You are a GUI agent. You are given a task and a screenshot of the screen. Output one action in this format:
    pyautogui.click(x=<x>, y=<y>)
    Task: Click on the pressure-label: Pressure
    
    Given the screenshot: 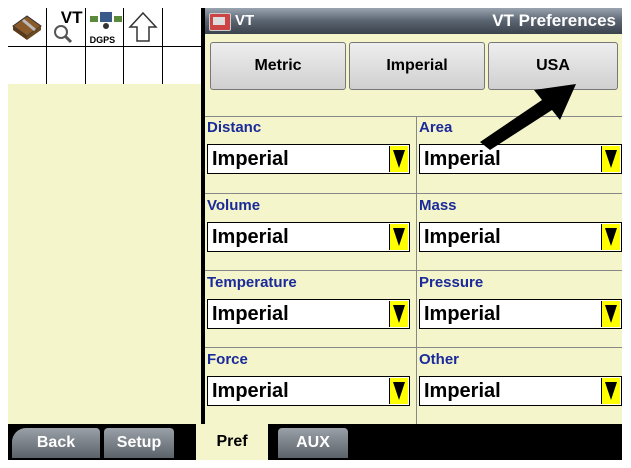 What is the action you would take?
    pyautogui.click(x=451, y=282)
    